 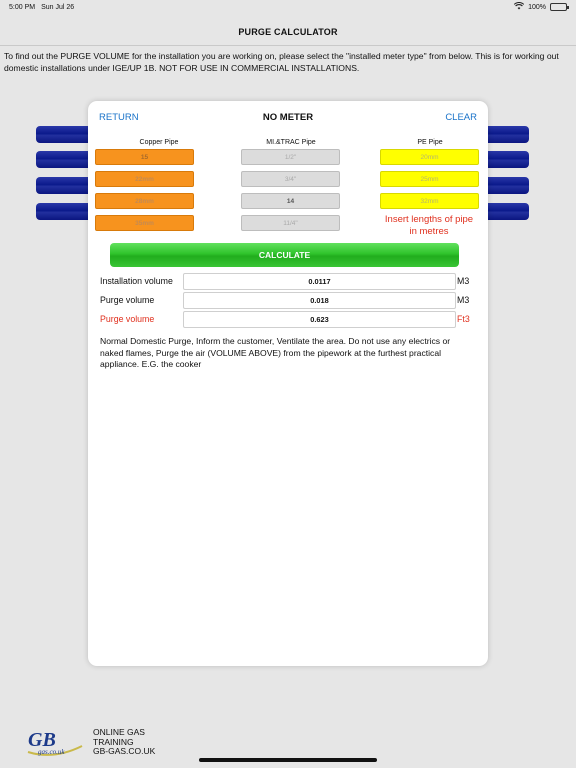 I want to click on status-date: Sun Jul 26, so click(x=58, y=7).